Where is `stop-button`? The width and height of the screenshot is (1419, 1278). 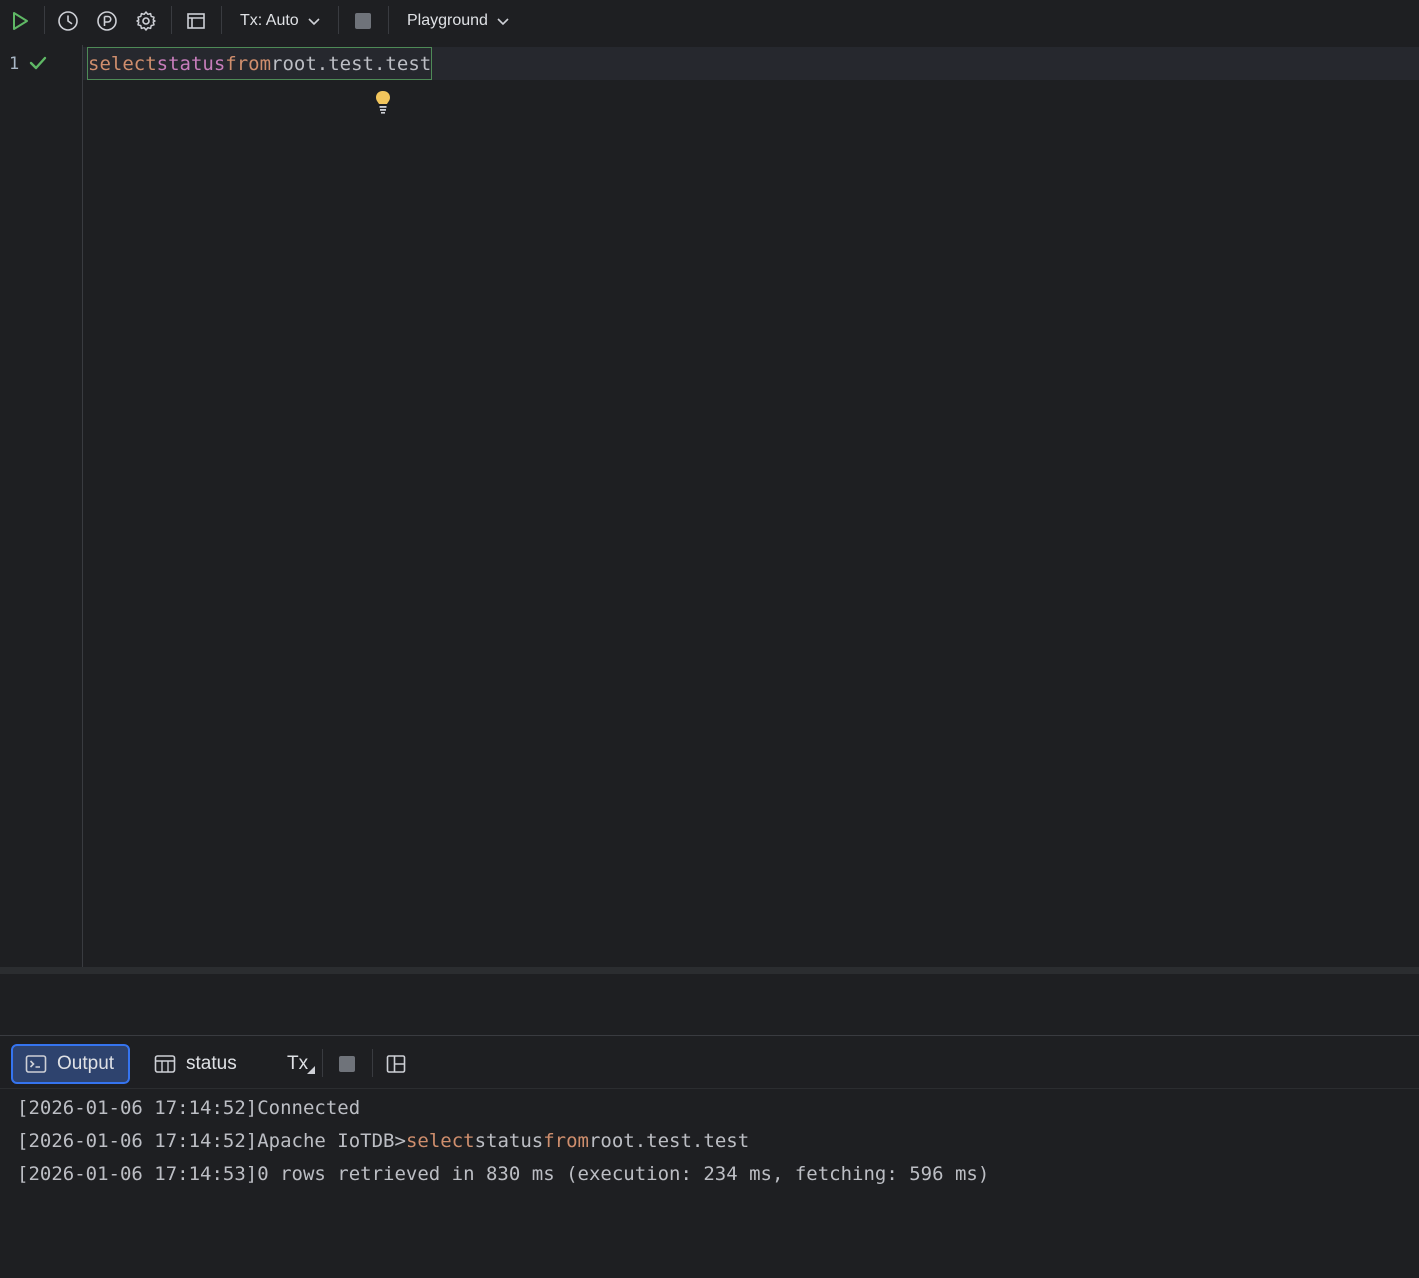 stop-button is located at coordinates (363, 21).